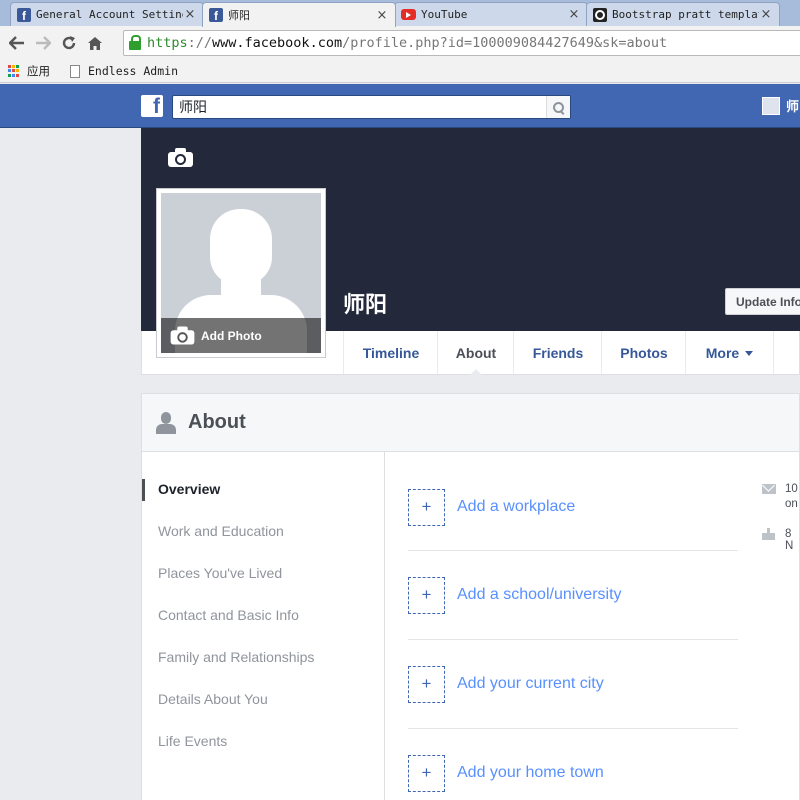 The image size is (800, 800). I want to click on search-button, so click(558, 107).